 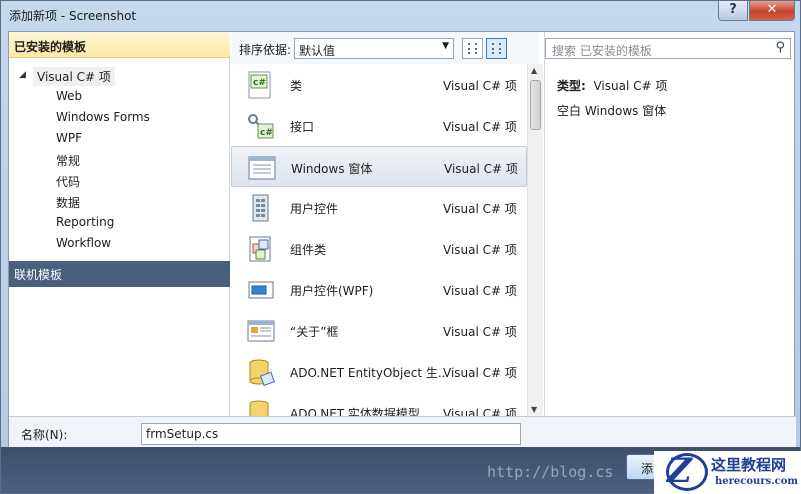 I want to click on scroll-down-icon: ▼, so click(x=534, y=409).